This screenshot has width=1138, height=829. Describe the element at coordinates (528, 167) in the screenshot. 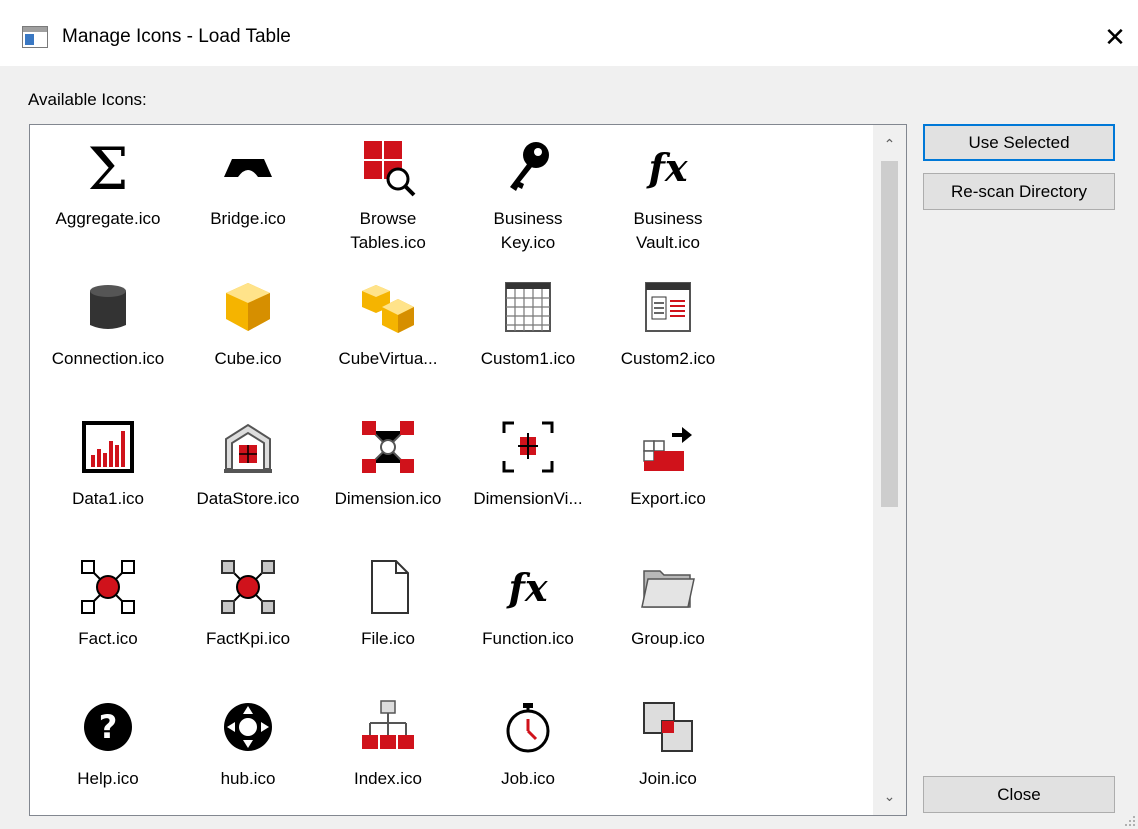

I see `key-icon` at that location.